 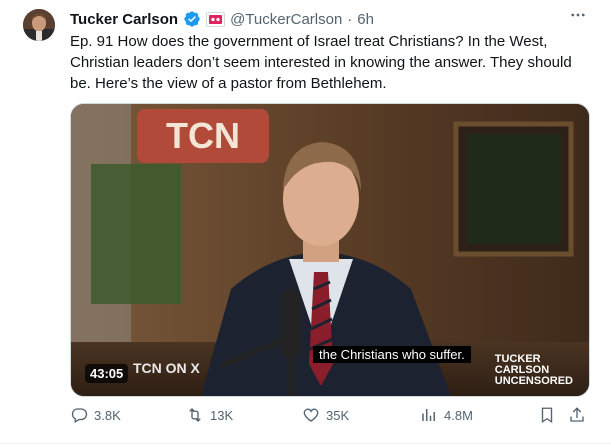 I want to click on more-options-icon, so click(x=578, y=17).